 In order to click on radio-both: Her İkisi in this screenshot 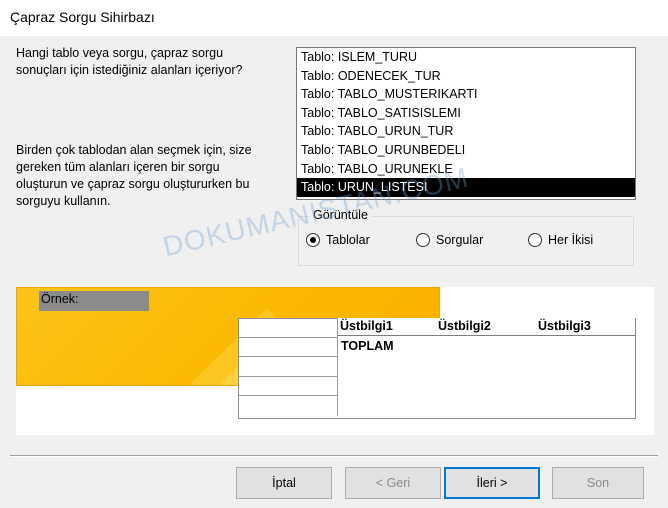, I will do `click(560, 240)`.